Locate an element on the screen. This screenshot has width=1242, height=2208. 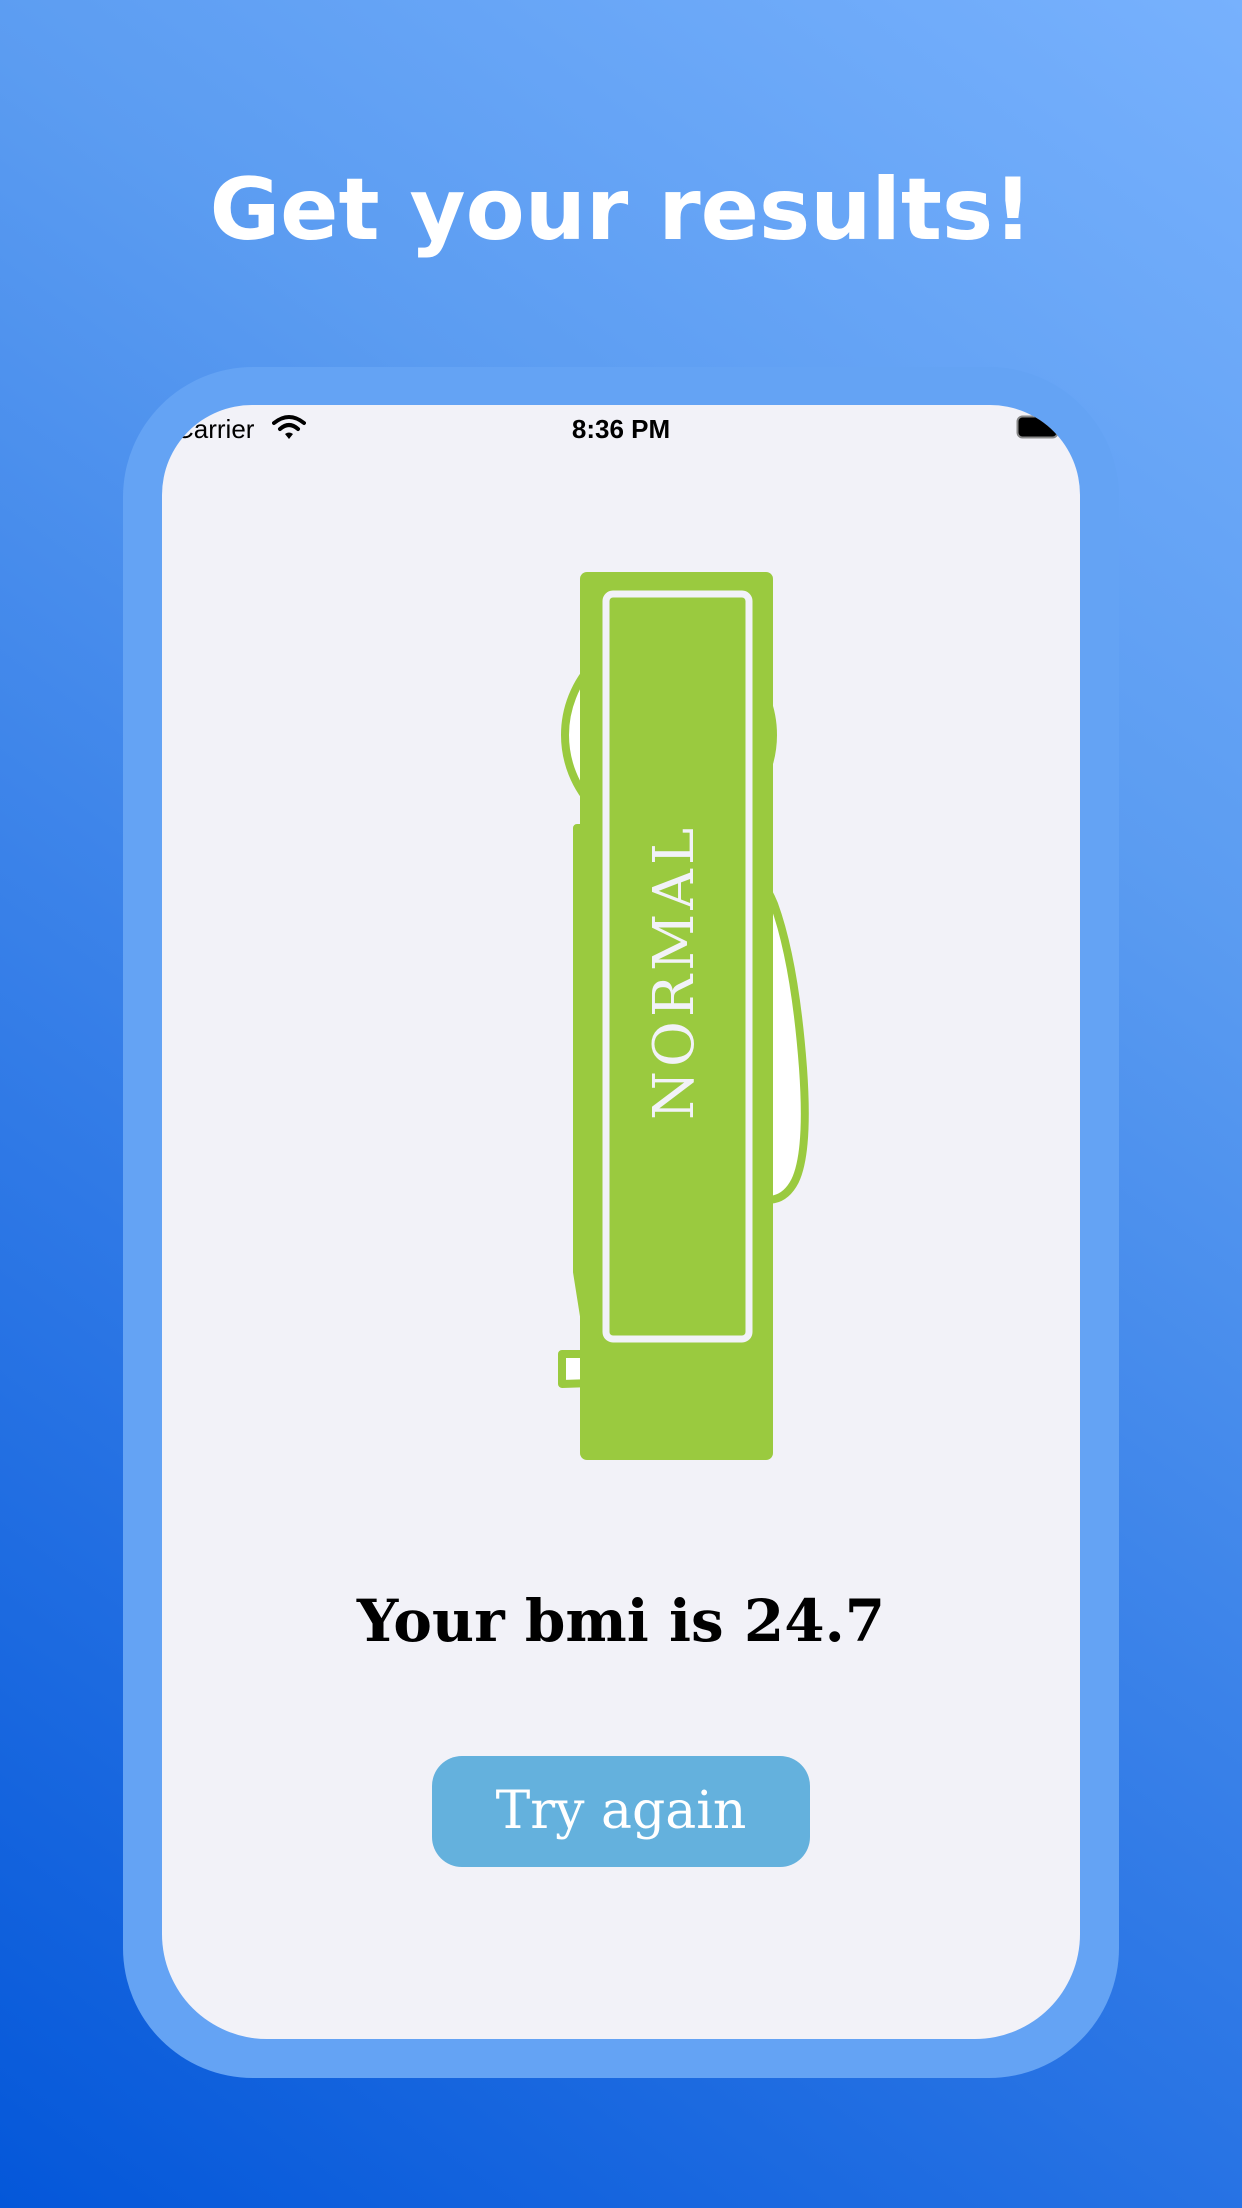
page-headline: Get your results! is located at coordinates (621, 210).